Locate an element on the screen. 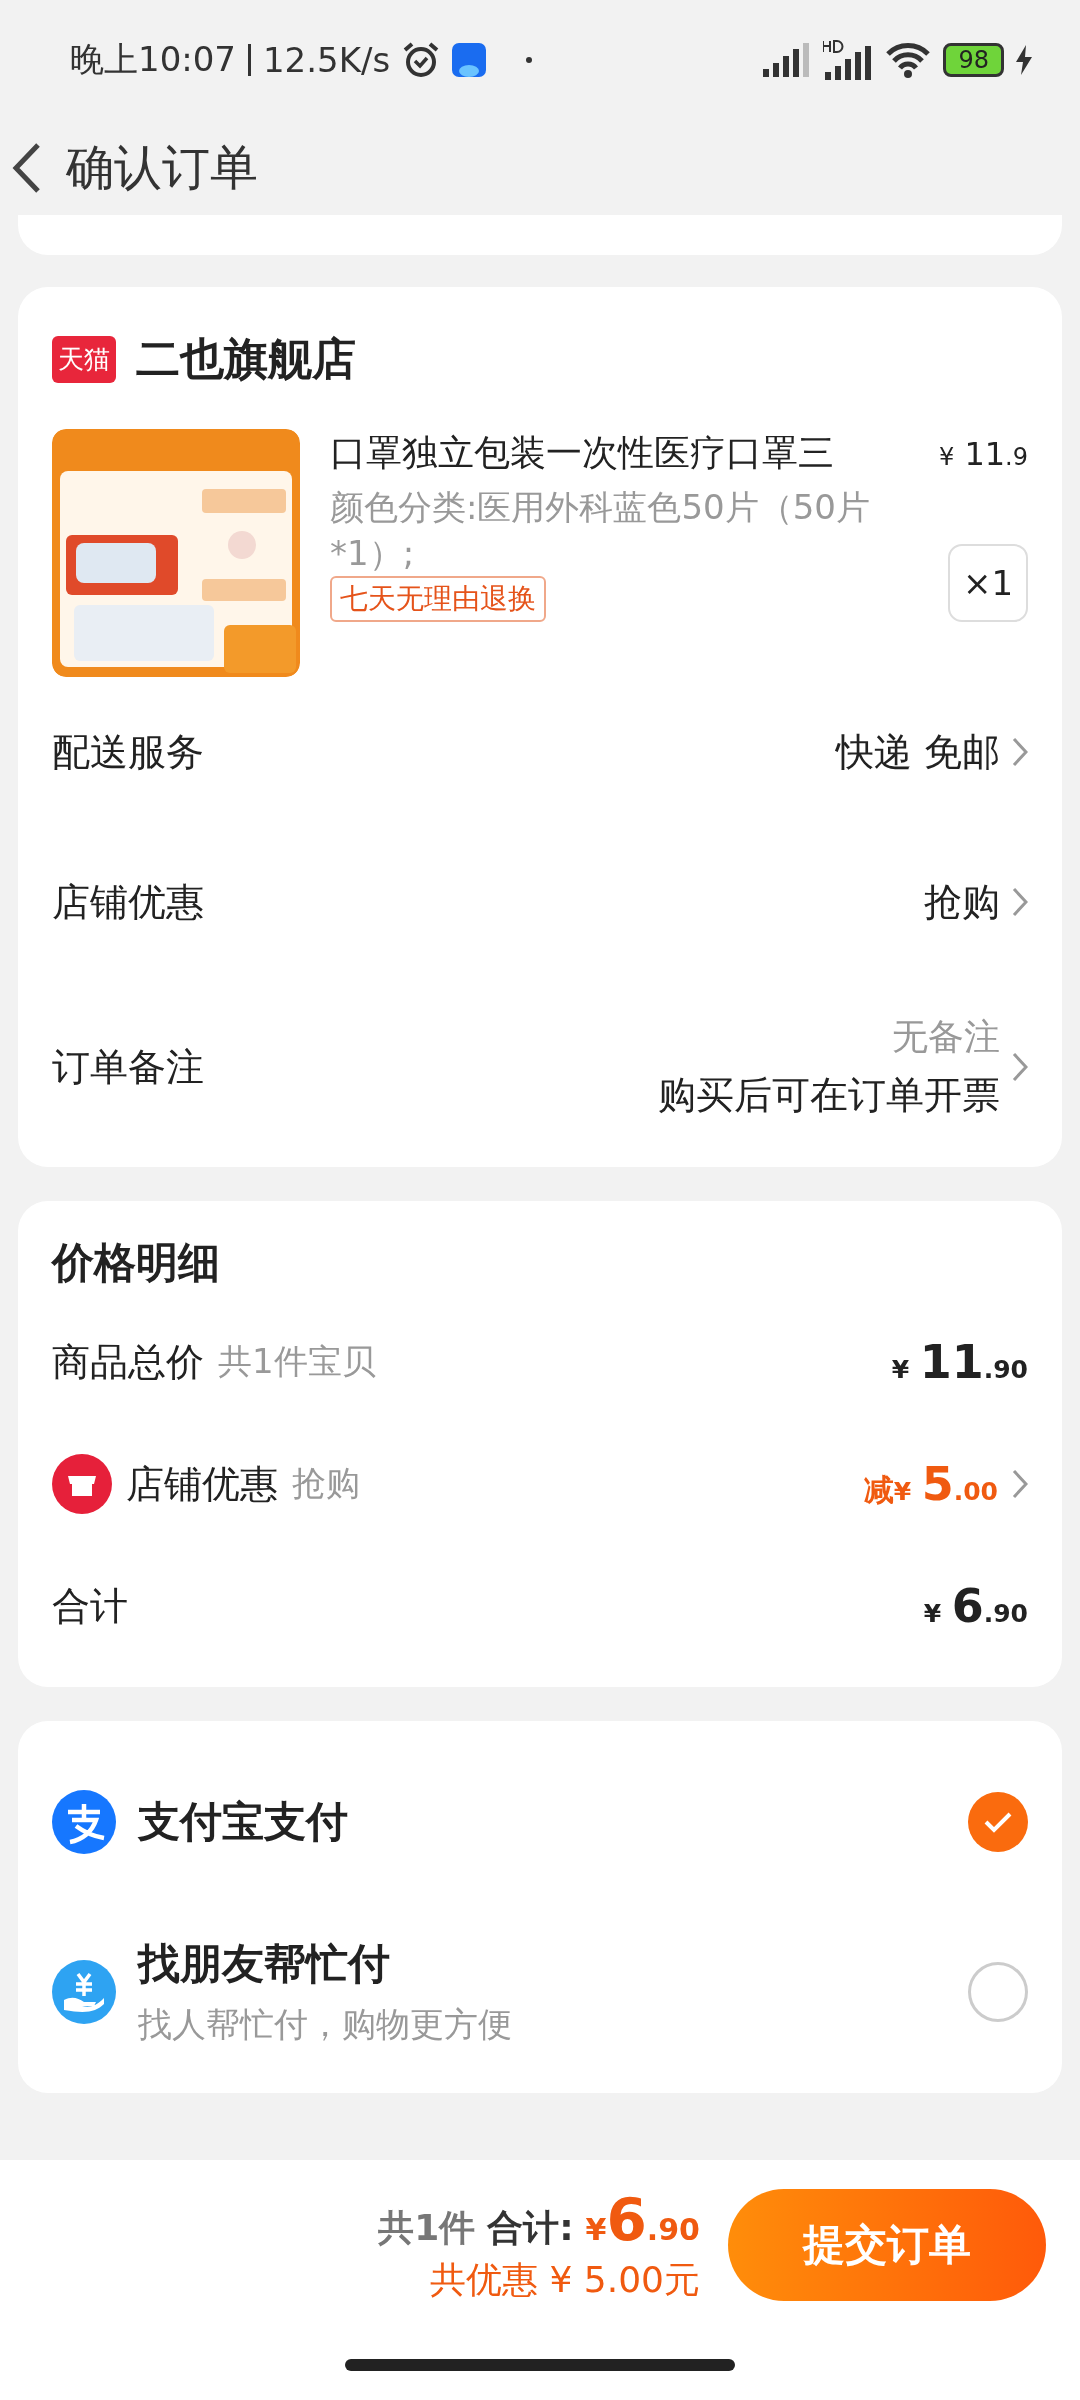  check-icon is located at coordinates (998, 1822).